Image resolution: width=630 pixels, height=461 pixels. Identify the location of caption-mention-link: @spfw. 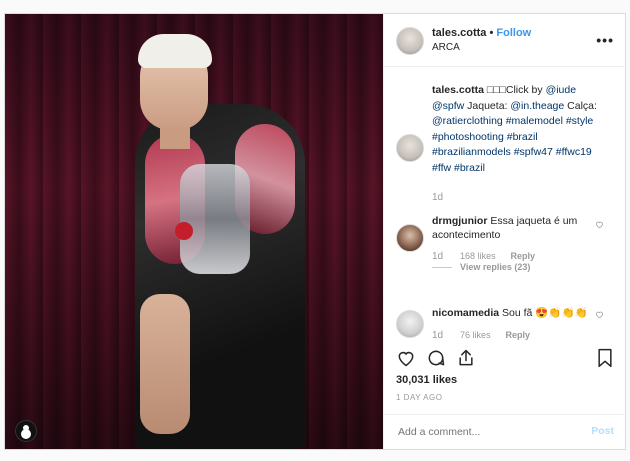
(448, 106).